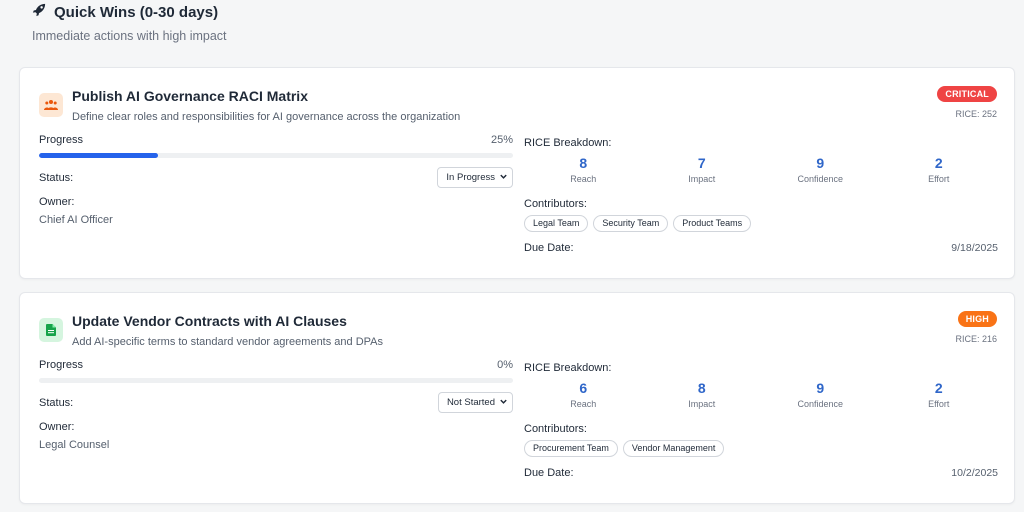  What do you see at coordinates (761, 448) in the screenshot?
I see `contributors-list: Procurement Team Vendor Management` at bounding box center [761, 448].